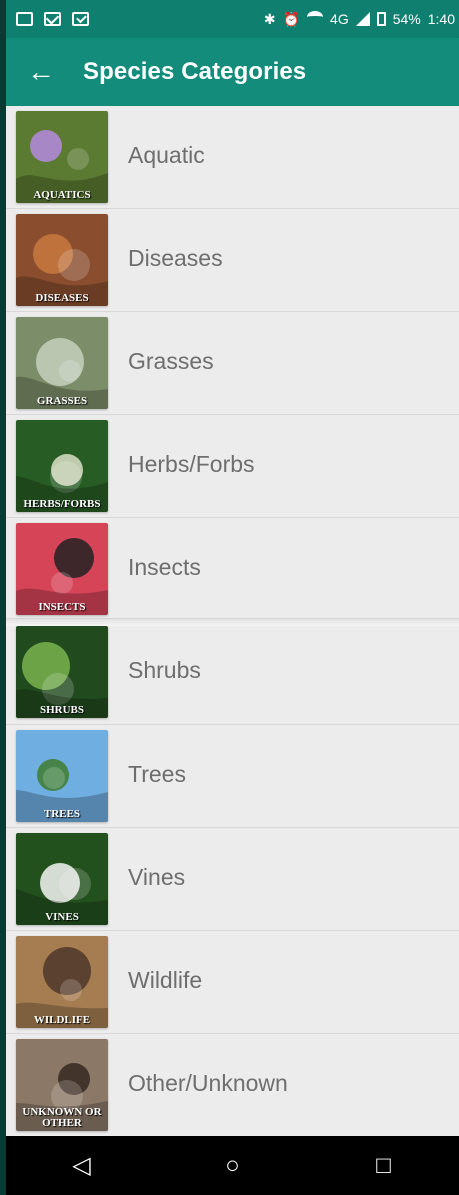  Describe the element at coordinates (164, 670) in the screenshot. I see `category-label: Shrubs` at that location.